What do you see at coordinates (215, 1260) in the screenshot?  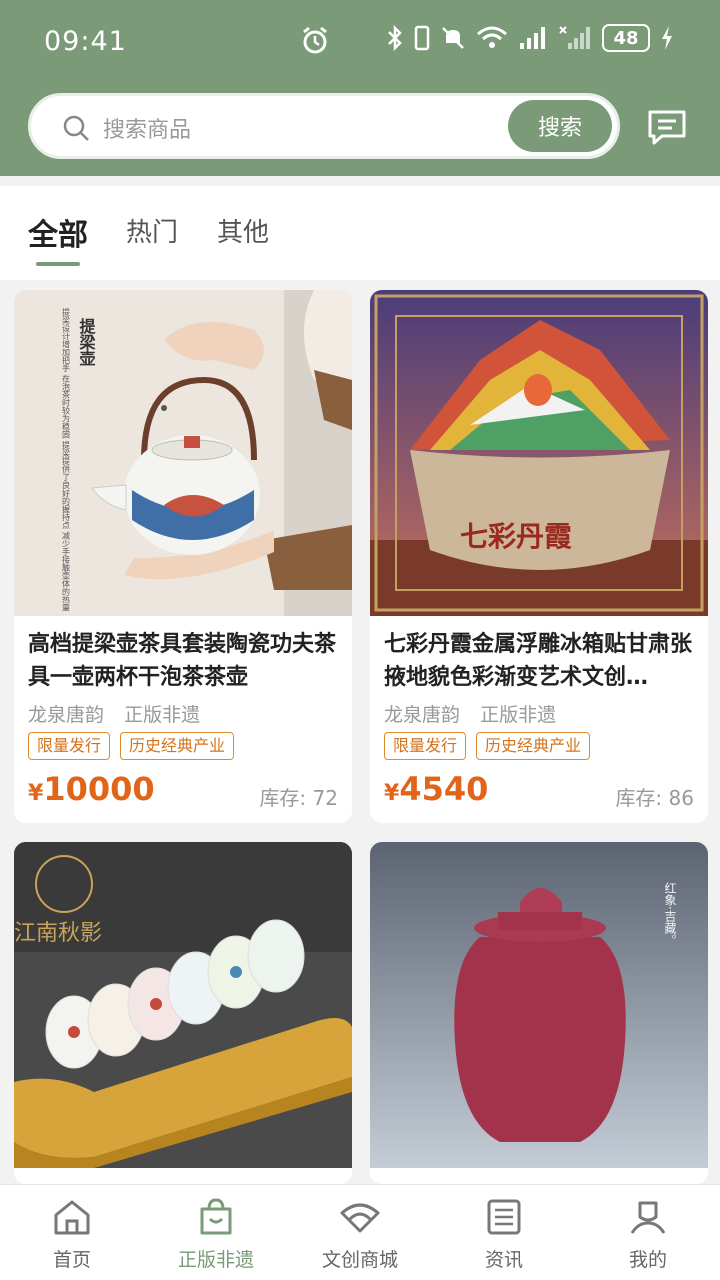 I see `nav-label: 正版非遗` at bounding box center [215, 1260].